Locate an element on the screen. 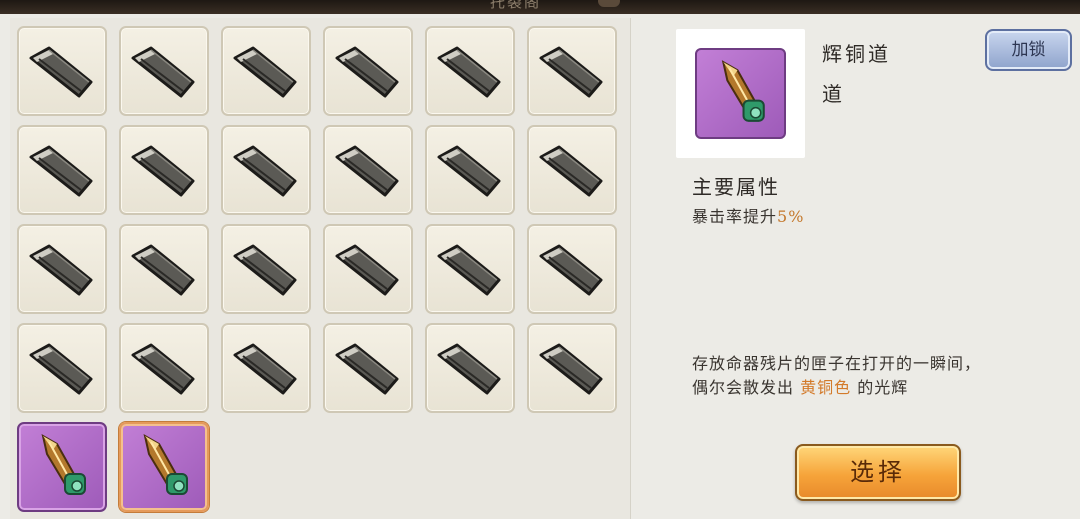 The image size is (1080, 519). description-prefix: 偶尔会散发出 is located at coordinates (746, 387).